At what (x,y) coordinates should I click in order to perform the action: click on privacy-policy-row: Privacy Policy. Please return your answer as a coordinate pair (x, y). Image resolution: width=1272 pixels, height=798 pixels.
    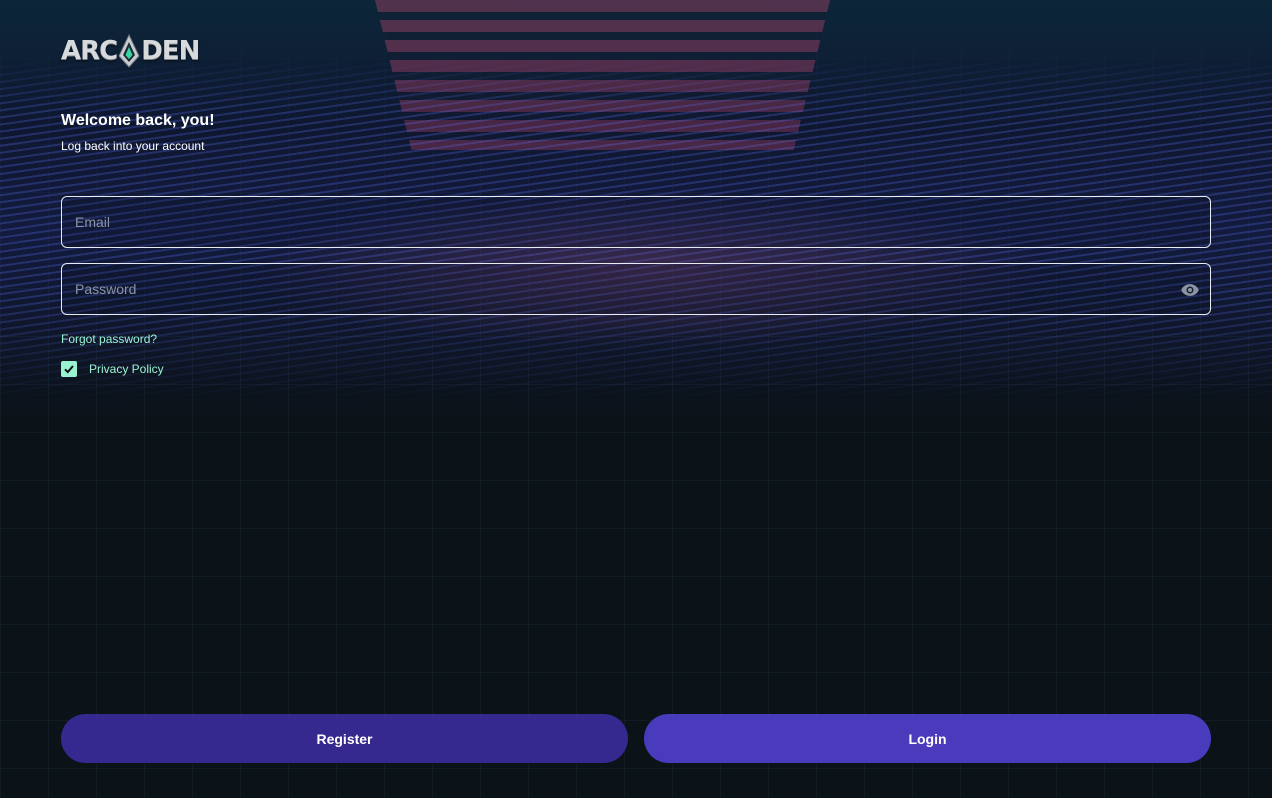
    Looking at the image, I should click on (112, 368).